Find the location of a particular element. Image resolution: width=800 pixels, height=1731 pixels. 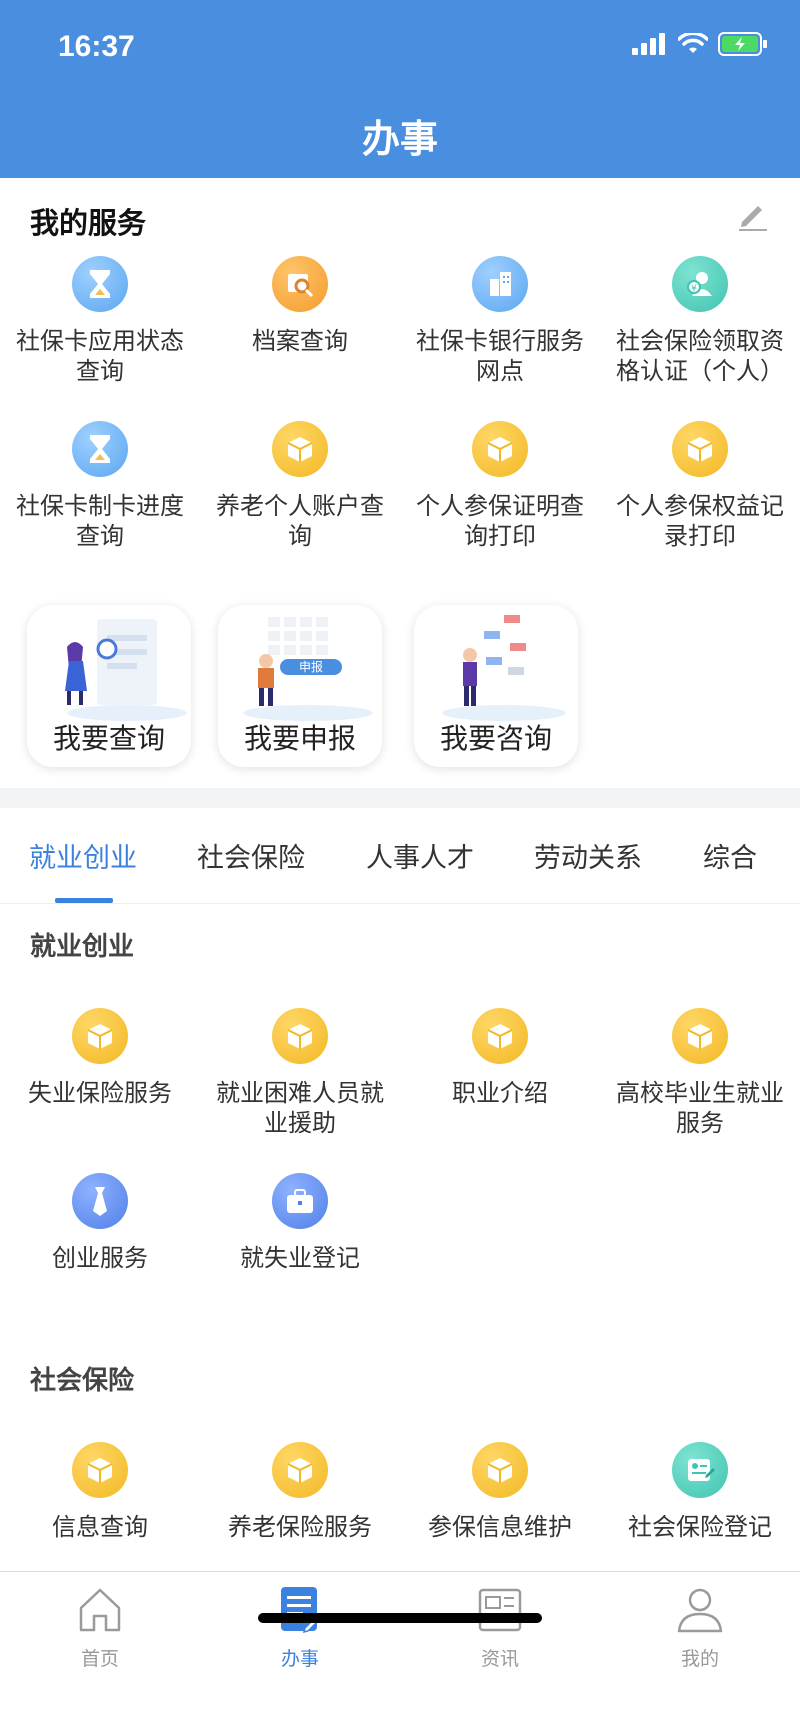

page-title: 办事 is located at coordinates (399, 139).